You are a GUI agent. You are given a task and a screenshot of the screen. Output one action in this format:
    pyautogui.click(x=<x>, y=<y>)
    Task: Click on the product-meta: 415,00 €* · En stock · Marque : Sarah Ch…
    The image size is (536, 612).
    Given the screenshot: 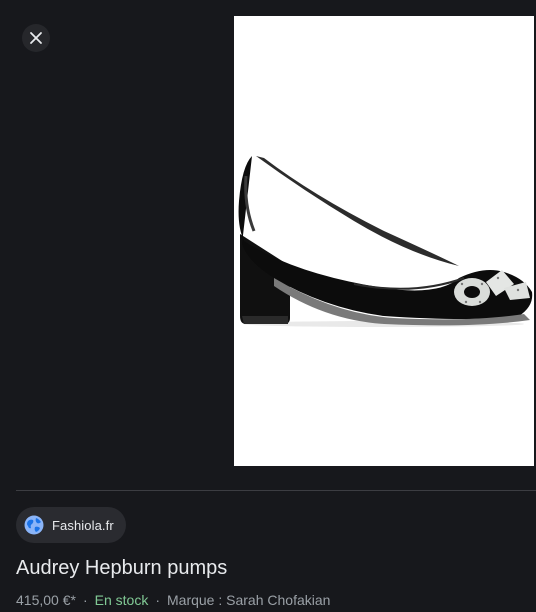 What is the action you would take?
    pyautogui.click(x=173, y=600)
    